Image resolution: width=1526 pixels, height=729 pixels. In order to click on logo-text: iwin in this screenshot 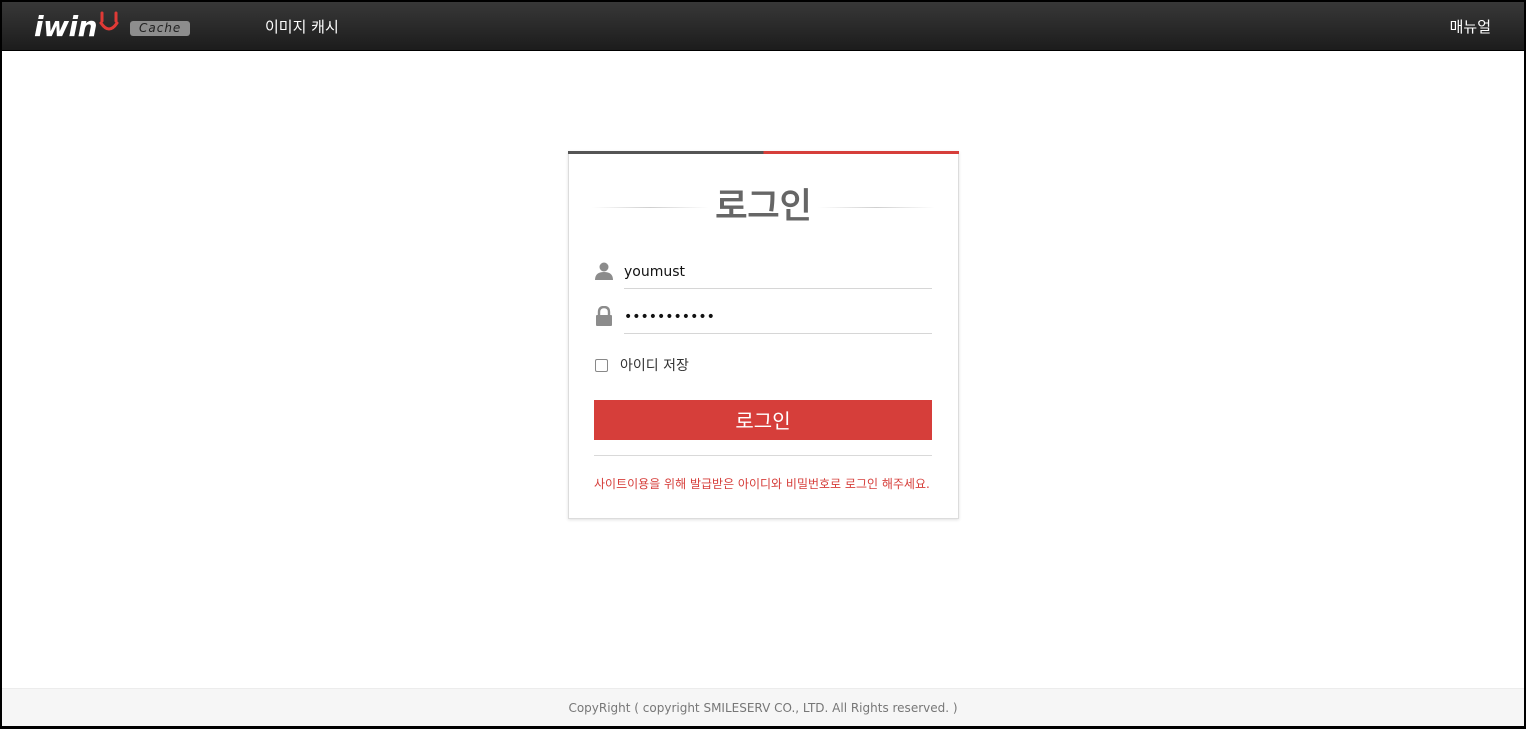, I will do `click(66, 26)`.